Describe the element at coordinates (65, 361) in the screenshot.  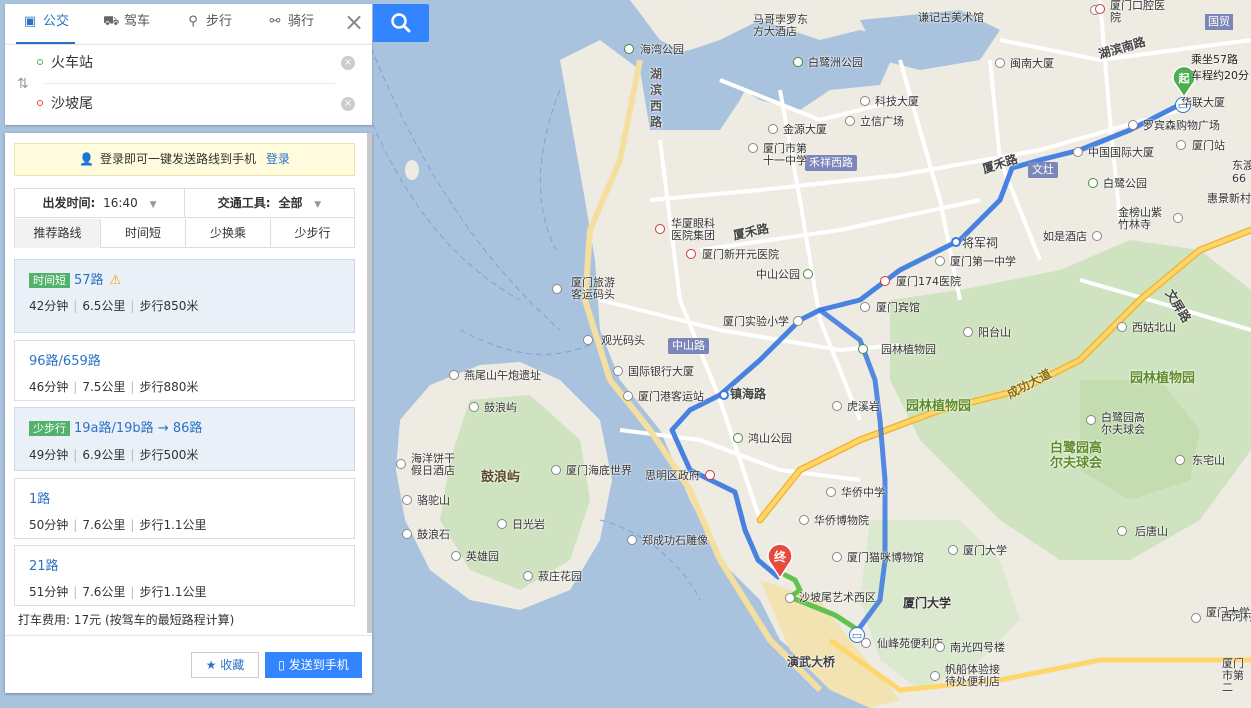
I see `route-name: 96路/659路` at that location.